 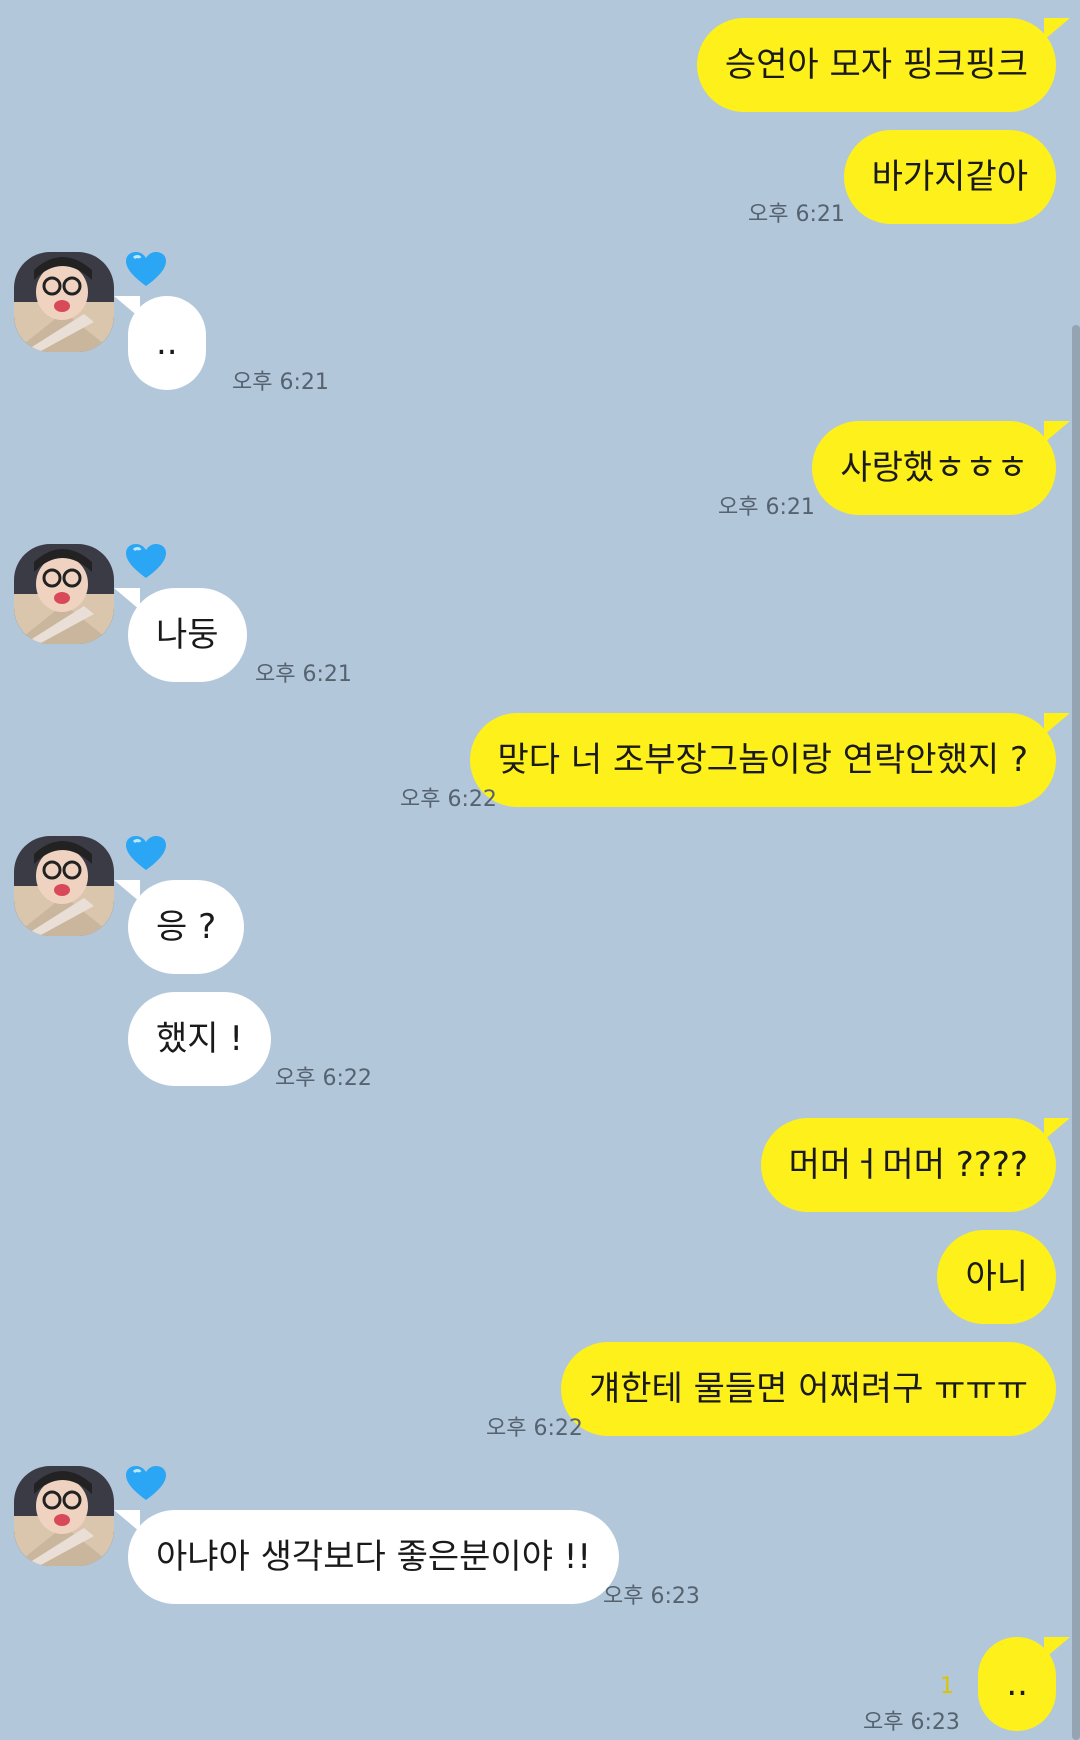 I want to click on my-message-bubble: 아니, so click(x=996, y=1277).